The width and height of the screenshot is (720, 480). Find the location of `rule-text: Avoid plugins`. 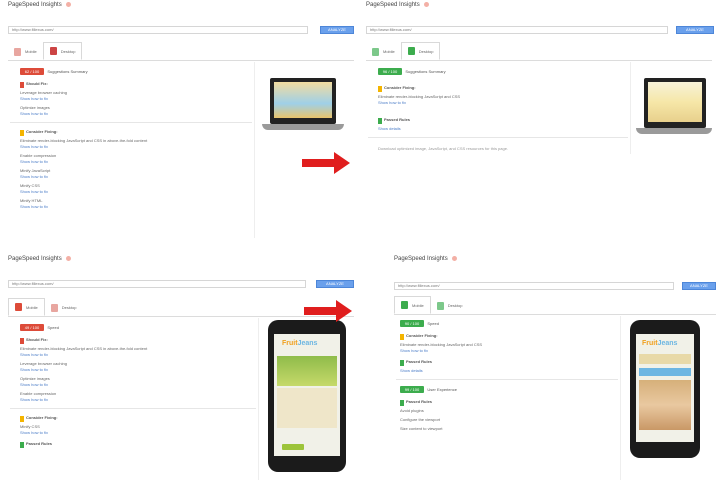

rule-text: Avoid plugins is located at coordinates (412, 410).